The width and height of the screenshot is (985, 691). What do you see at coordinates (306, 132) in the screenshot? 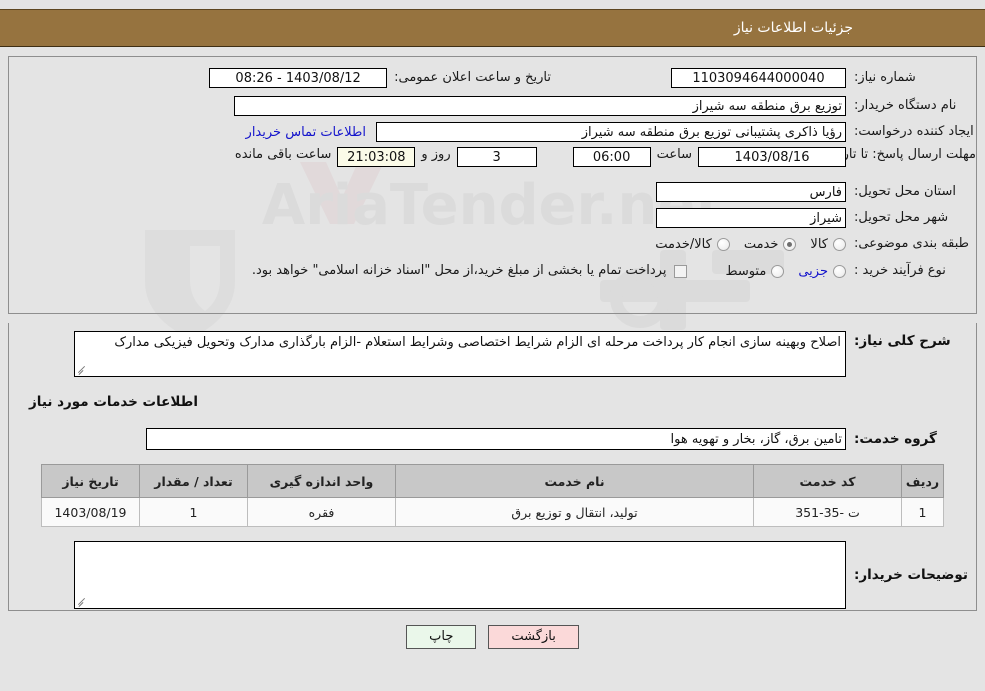
I see `buyer-contact-link: اطلاعات تماس خریدار` at bounding box center [306, 132].